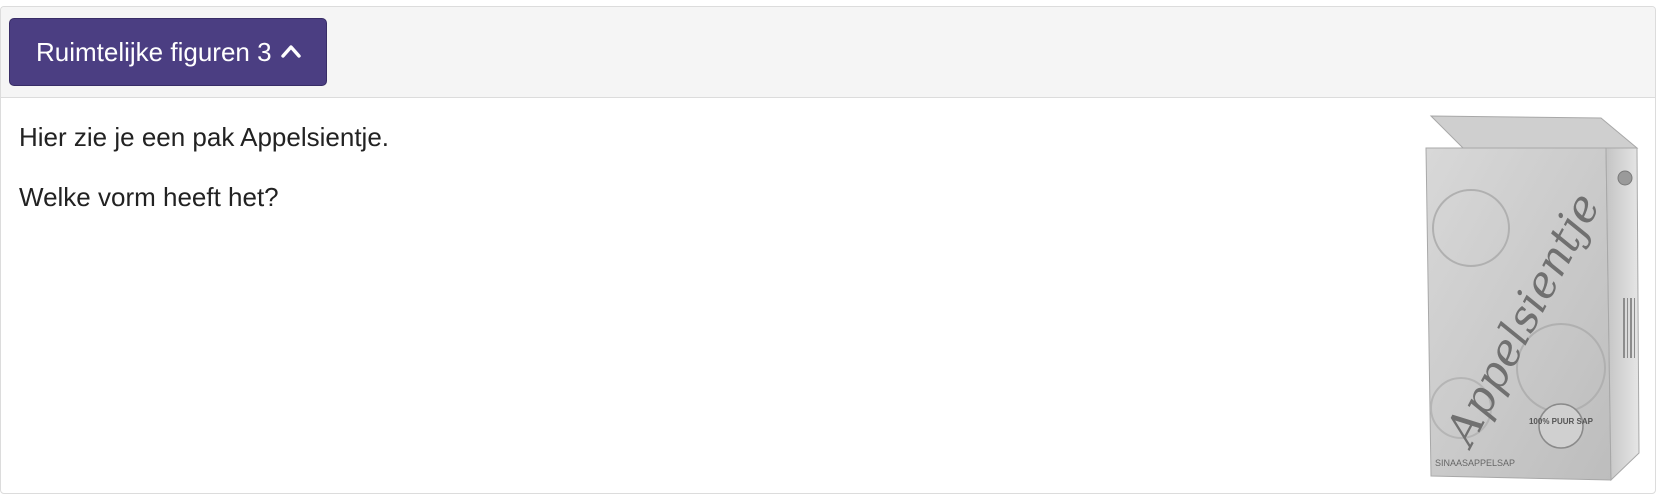 The height and width of the screenshot is (494, 1666). I want to click on collapse-toggle-button: Ruimtelijke figuren 3, so click(168, 52).